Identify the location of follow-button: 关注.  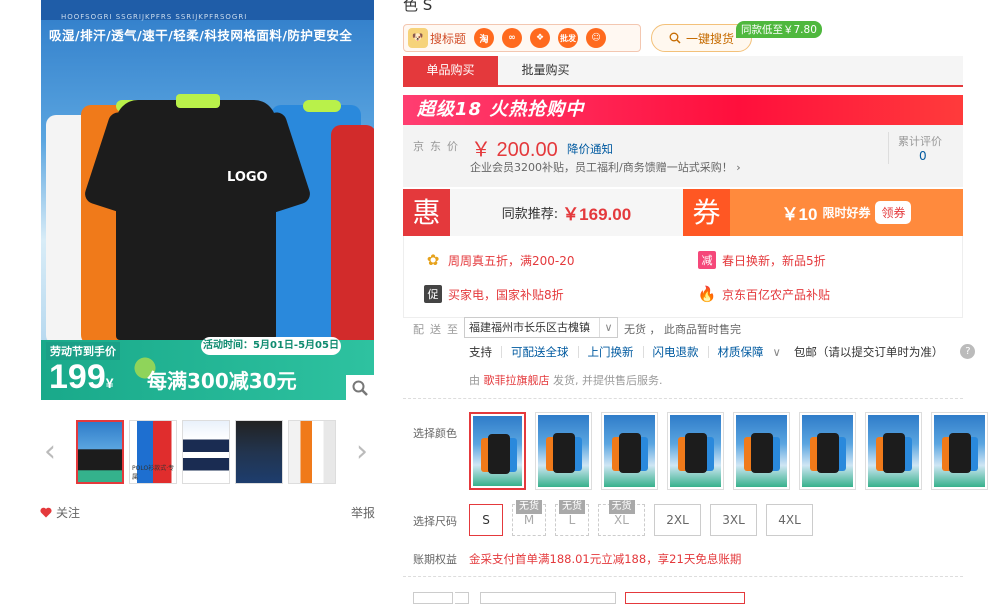
(60, 512).